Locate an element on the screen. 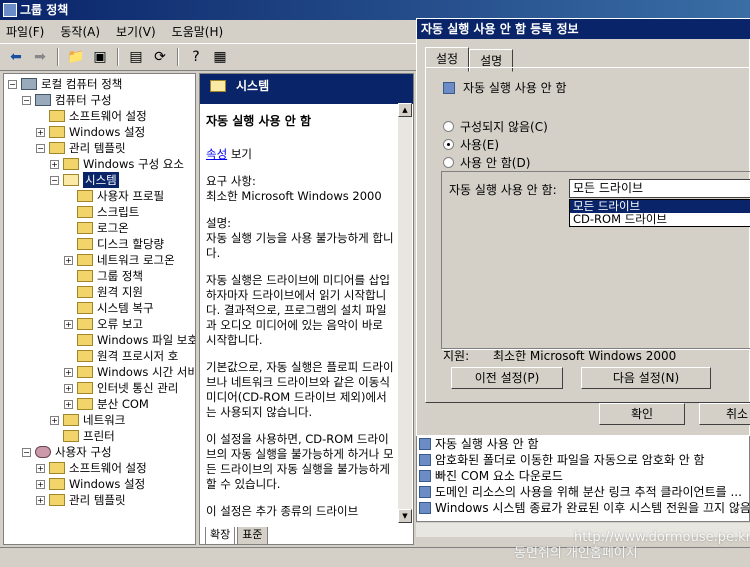 Image resolution: width=750 pixels, height=567 pixels. tree-item: + Windows 시간 서비 is located at coordinates (130, 372).